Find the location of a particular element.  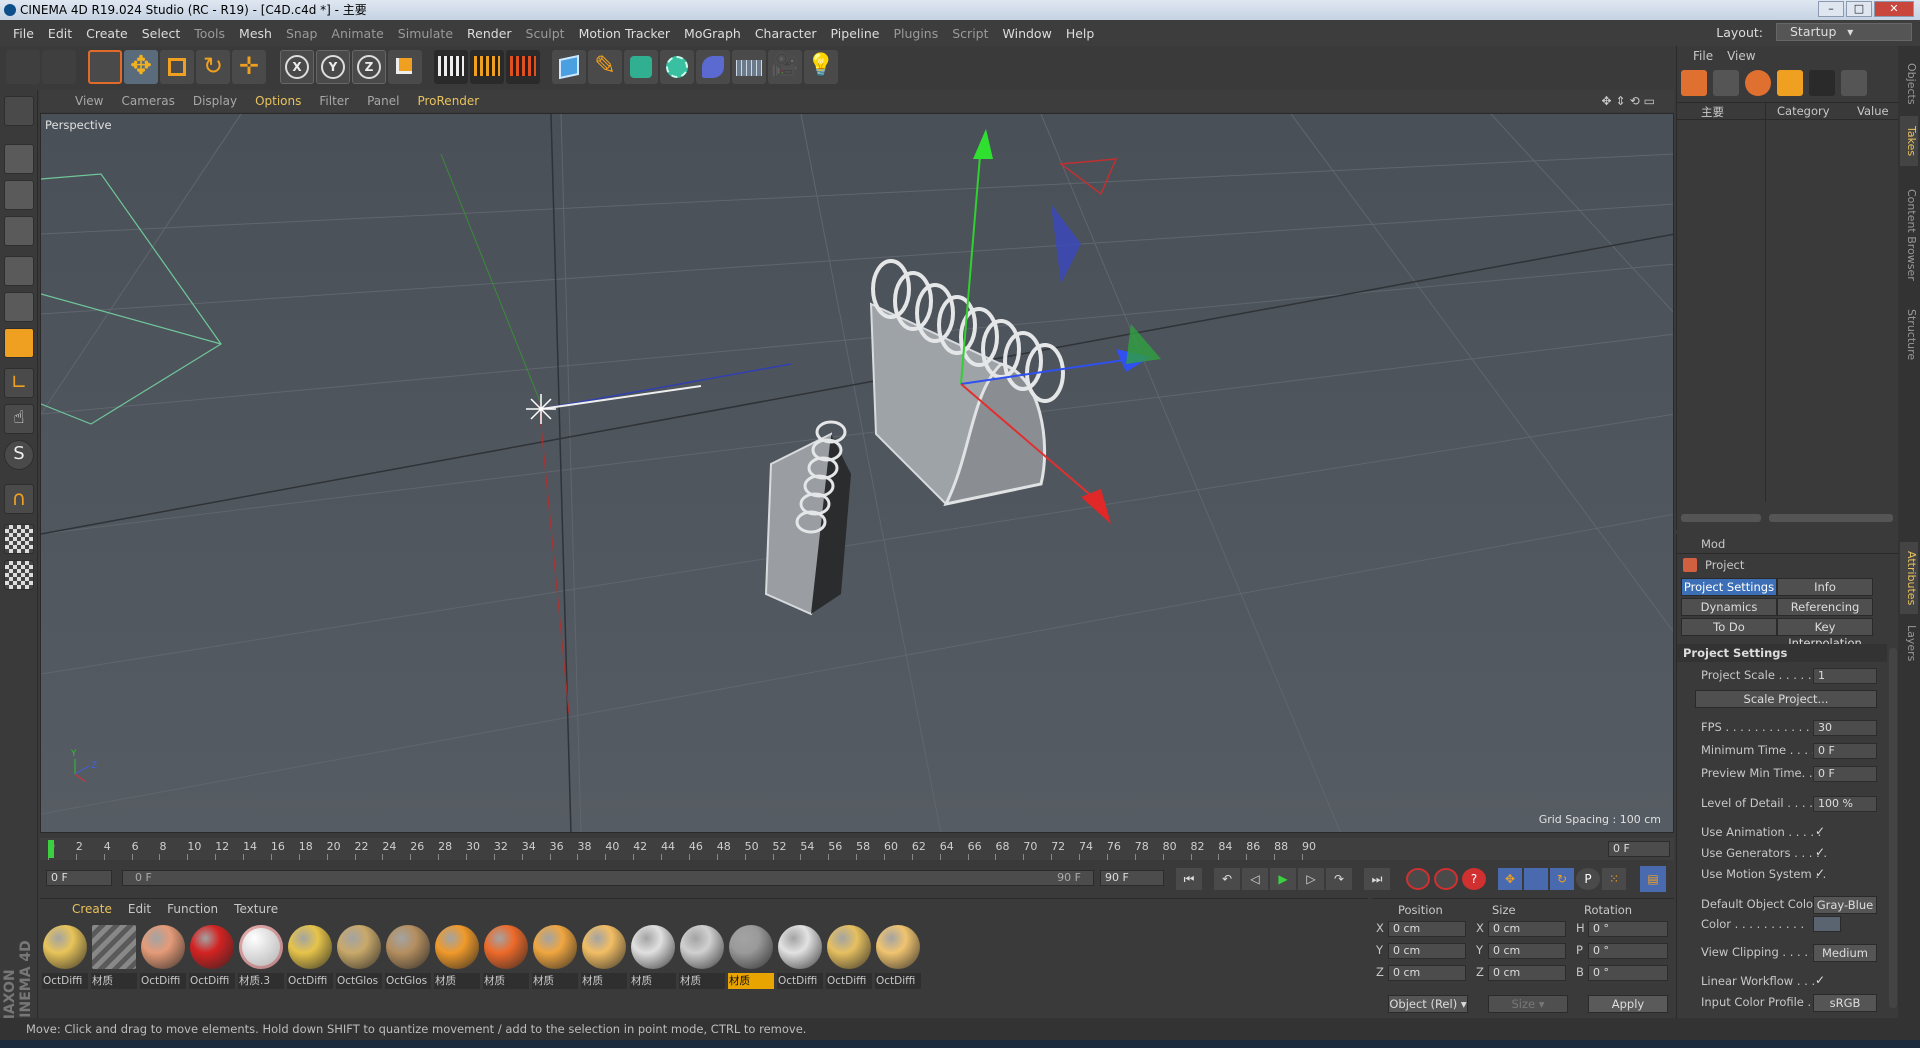

menu-mesh: Mesh is located at coordinates (255, 33).